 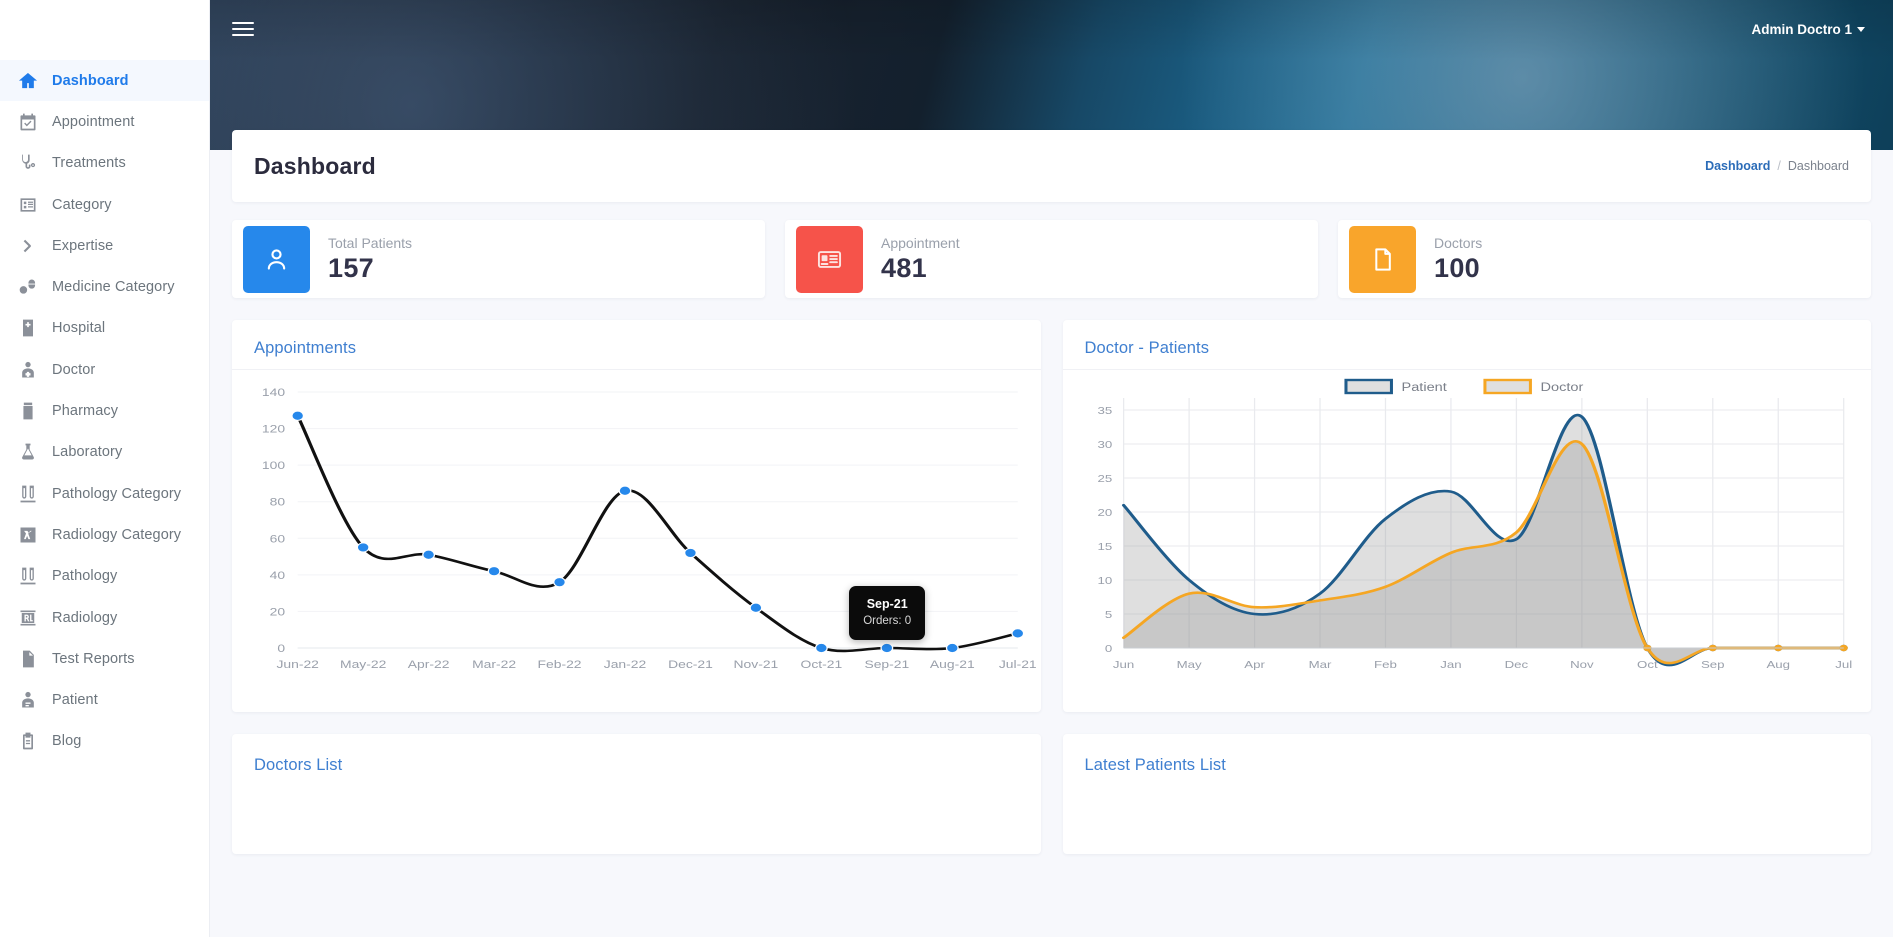 I want to click on sidebar-item-patient: Patient, so click(x=104, y=699).